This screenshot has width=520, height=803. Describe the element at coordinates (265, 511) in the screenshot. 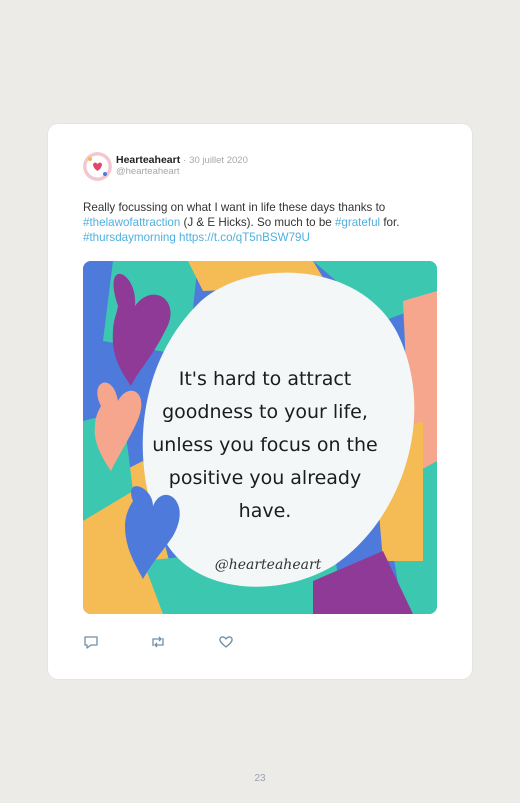

I see `quote-line: have.` at that location.